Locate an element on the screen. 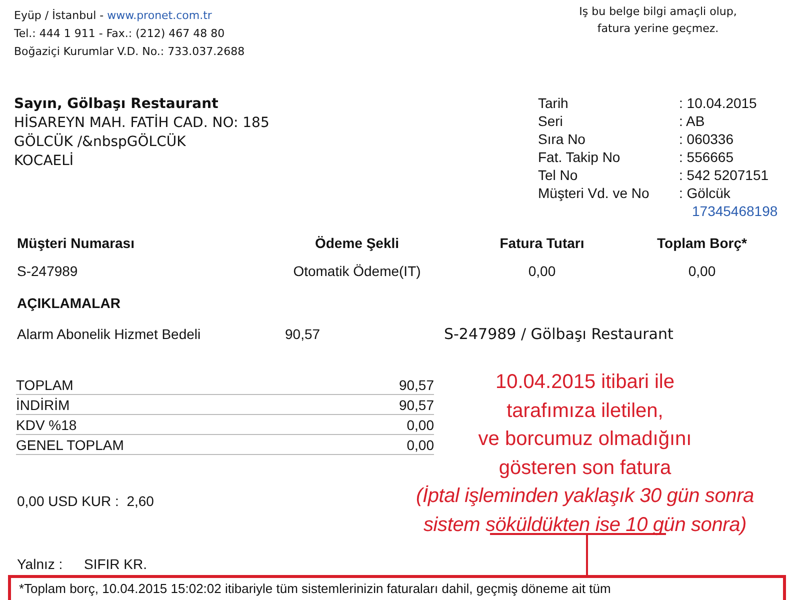  info-value: 17345468198 is located at coordinates (734, 211).